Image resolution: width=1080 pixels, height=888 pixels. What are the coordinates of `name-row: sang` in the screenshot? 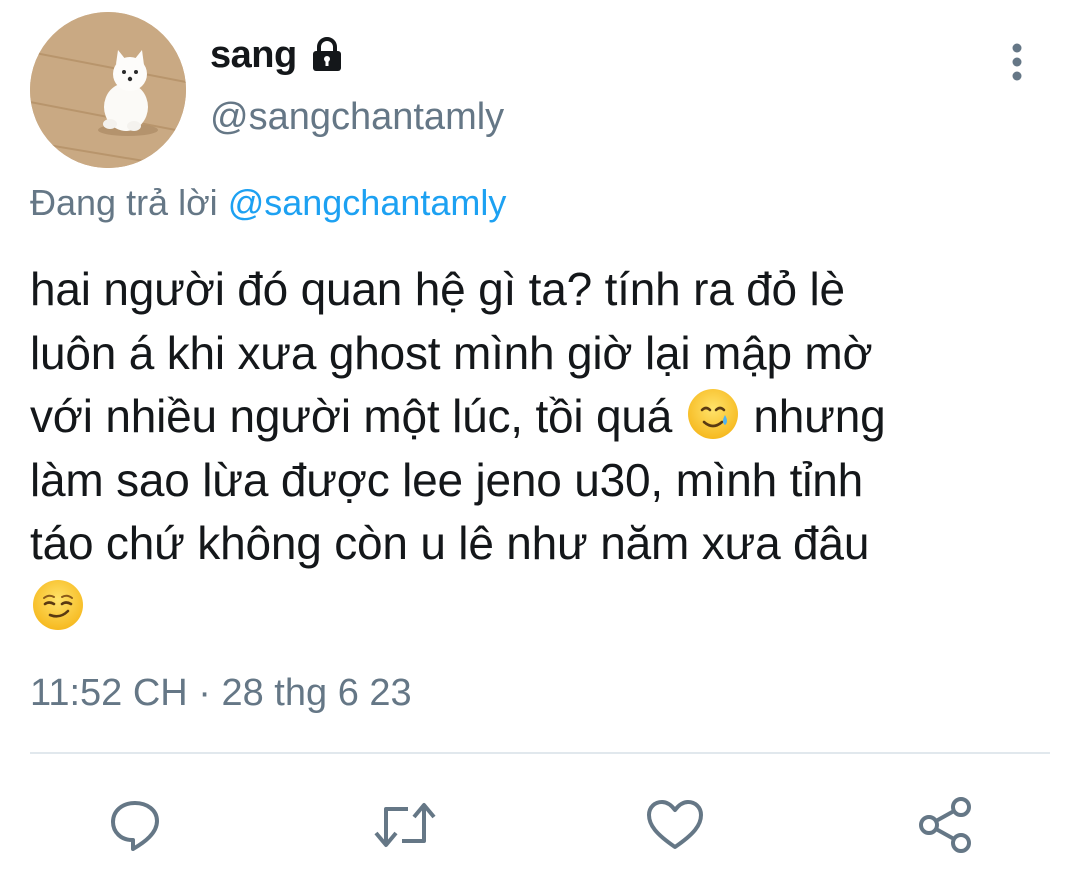 It's located at (278, 55).